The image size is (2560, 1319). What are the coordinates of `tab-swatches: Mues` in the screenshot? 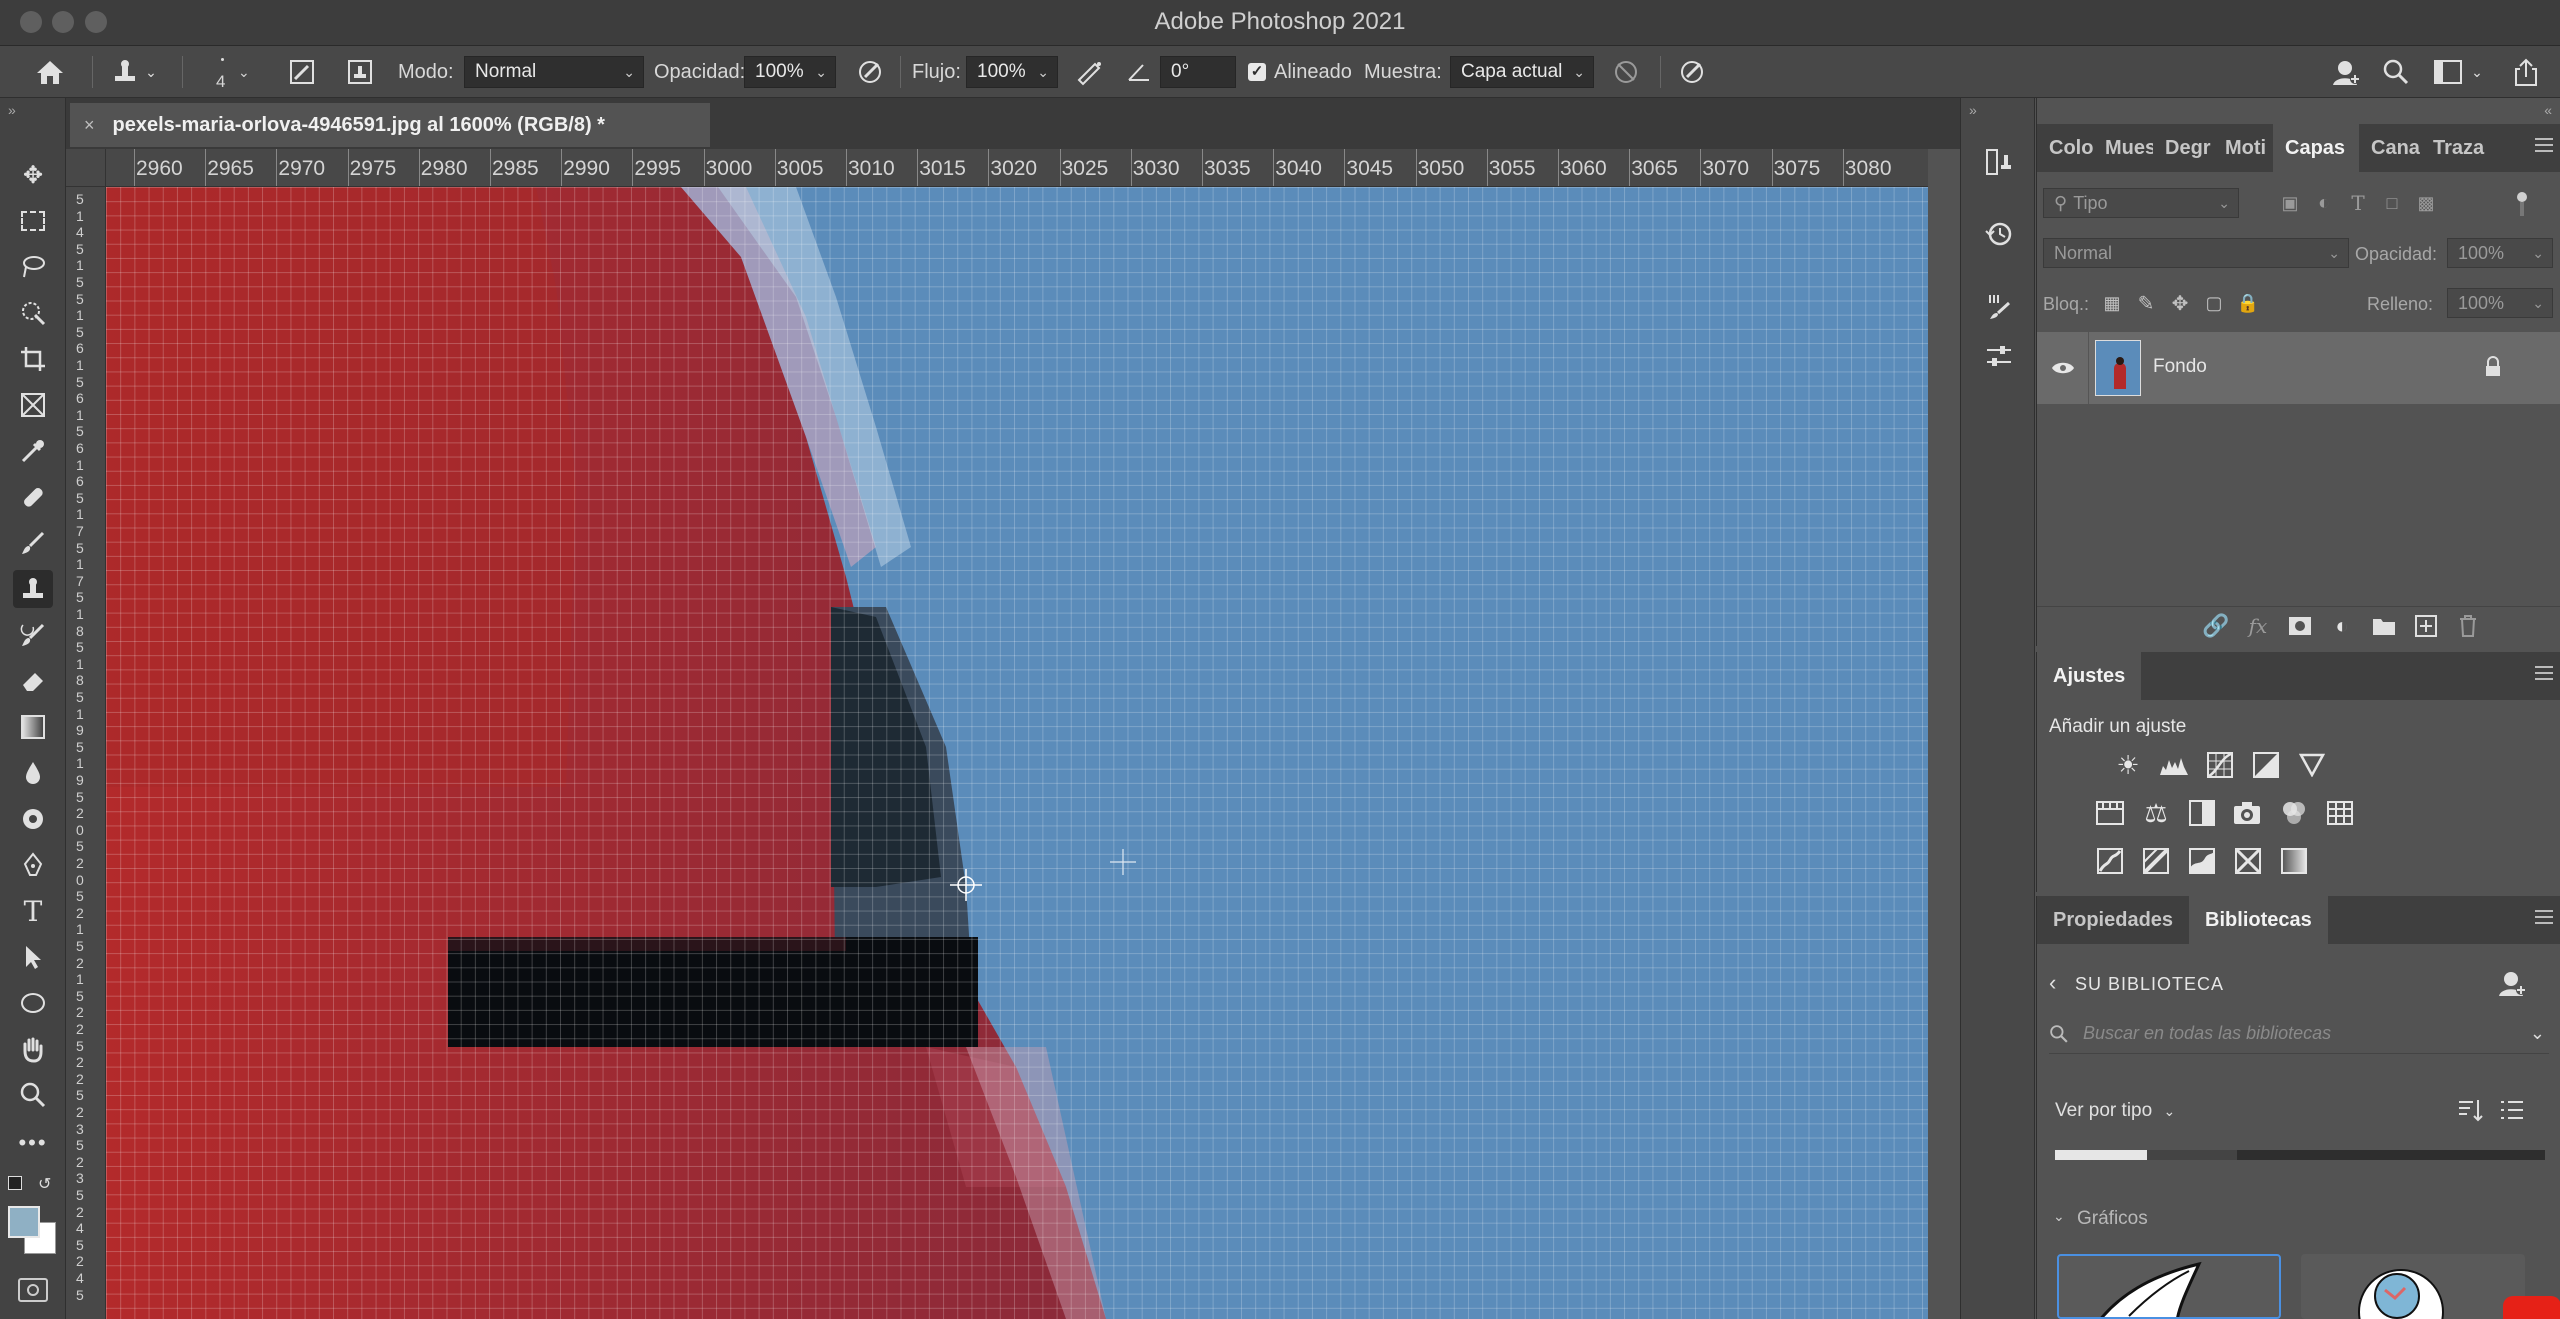 It's located at (2123, 148).